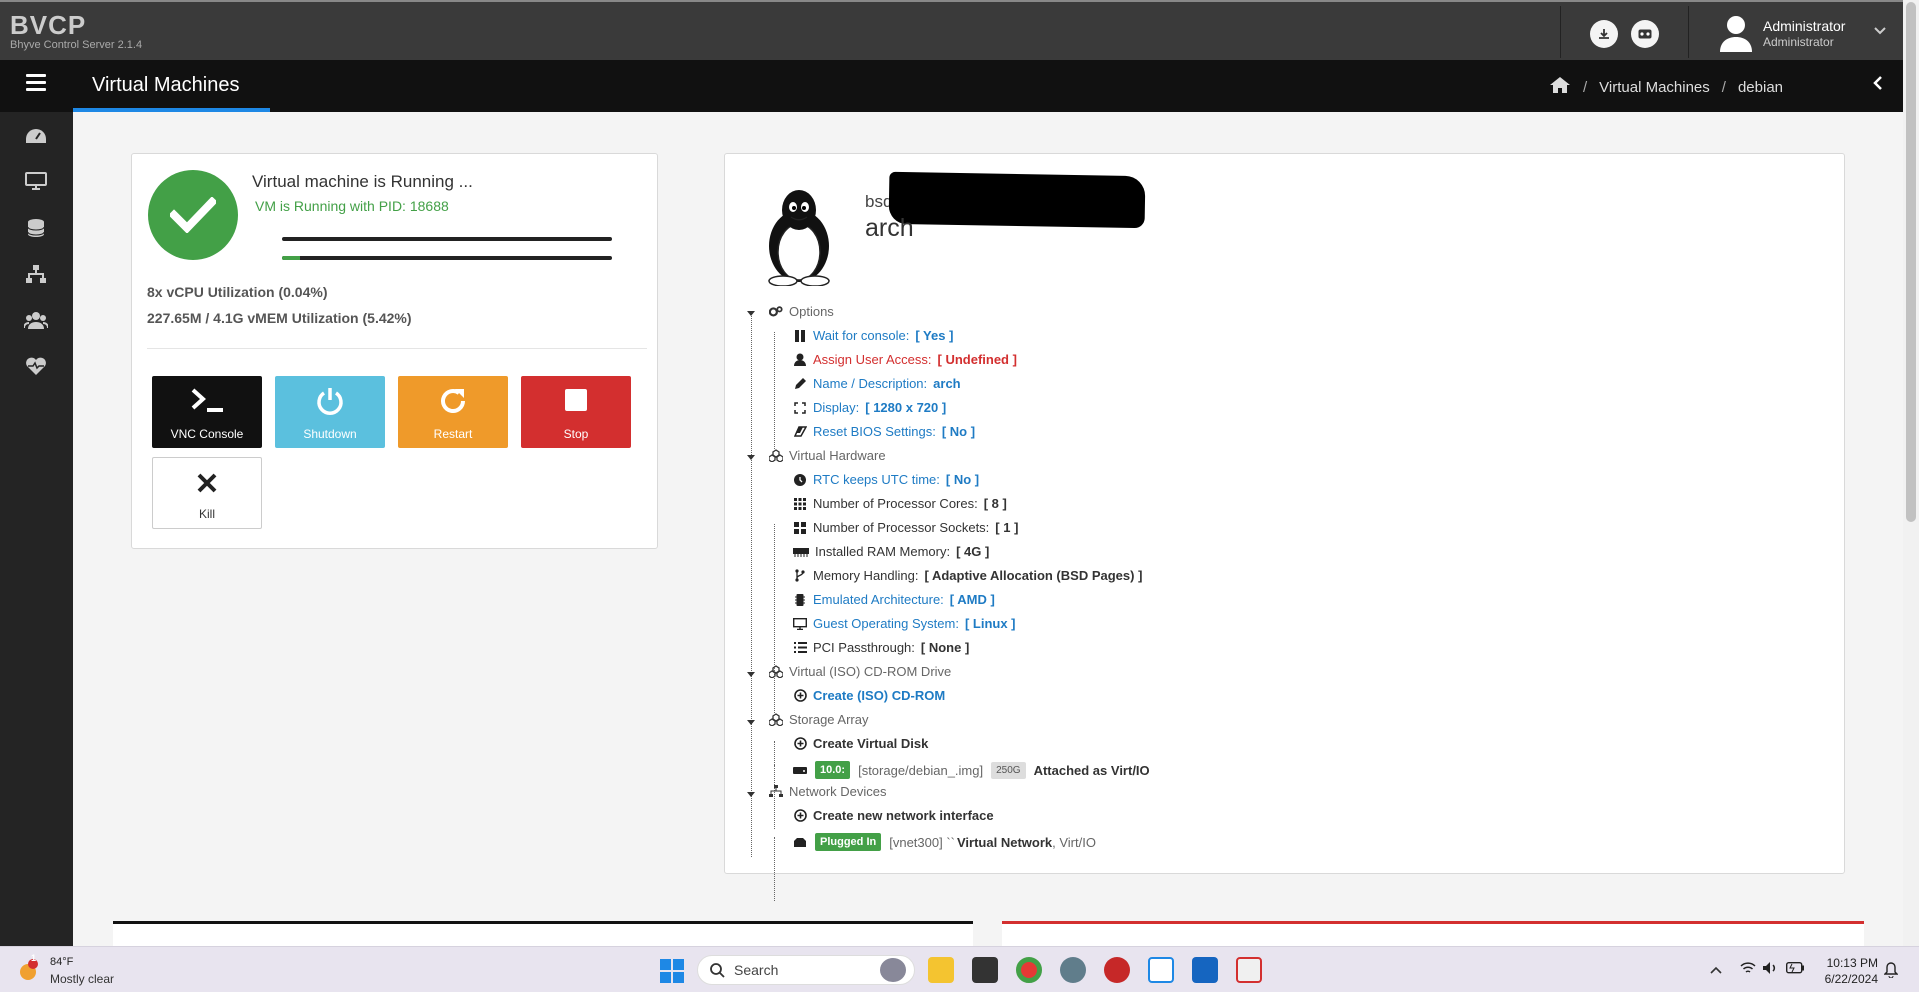 The height and width of the screenshot is (992, 1919). What do you see at coordinates (1716, 970) in the screenshot?
I see `chevron-up-icon` at bounding box center [1716, 970].